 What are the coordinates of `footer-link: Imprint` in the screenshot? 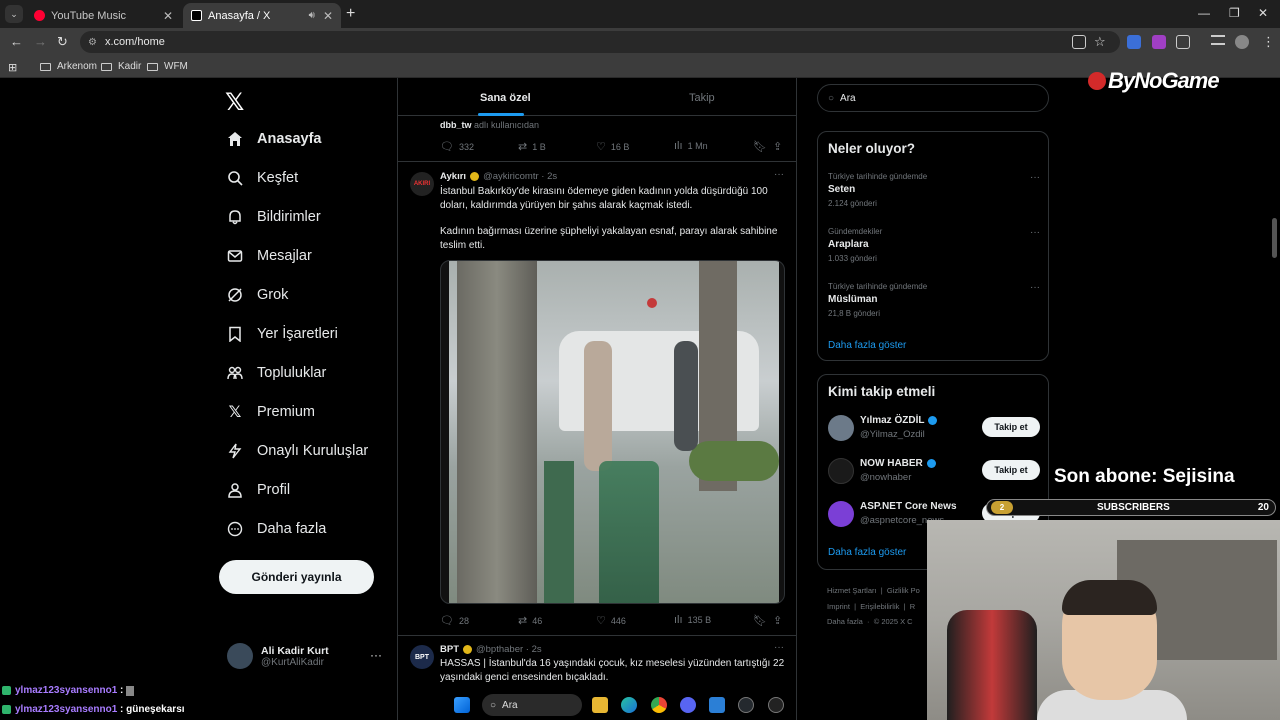 It's located at (838, 606).